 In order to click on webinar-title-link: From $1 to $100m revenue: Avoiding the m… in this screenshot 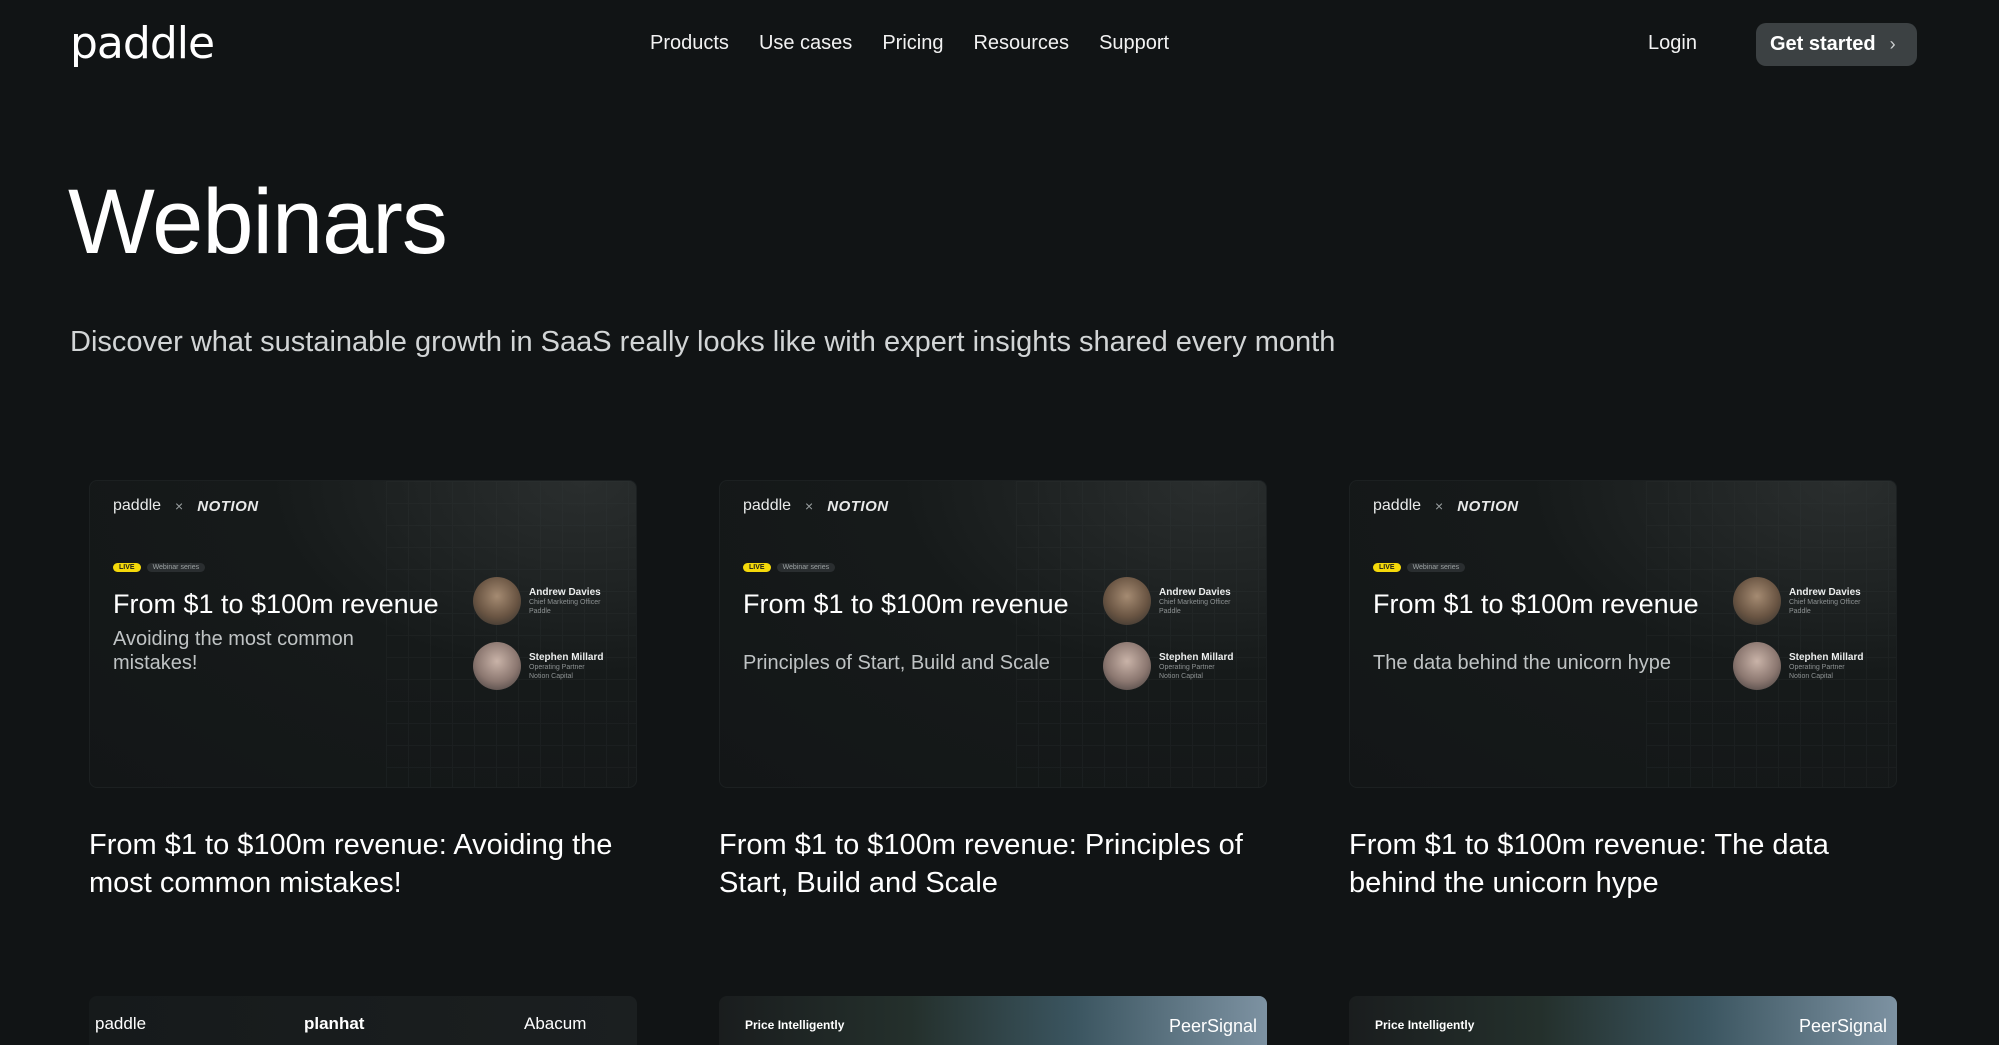, I will do `click(369, 864)`.